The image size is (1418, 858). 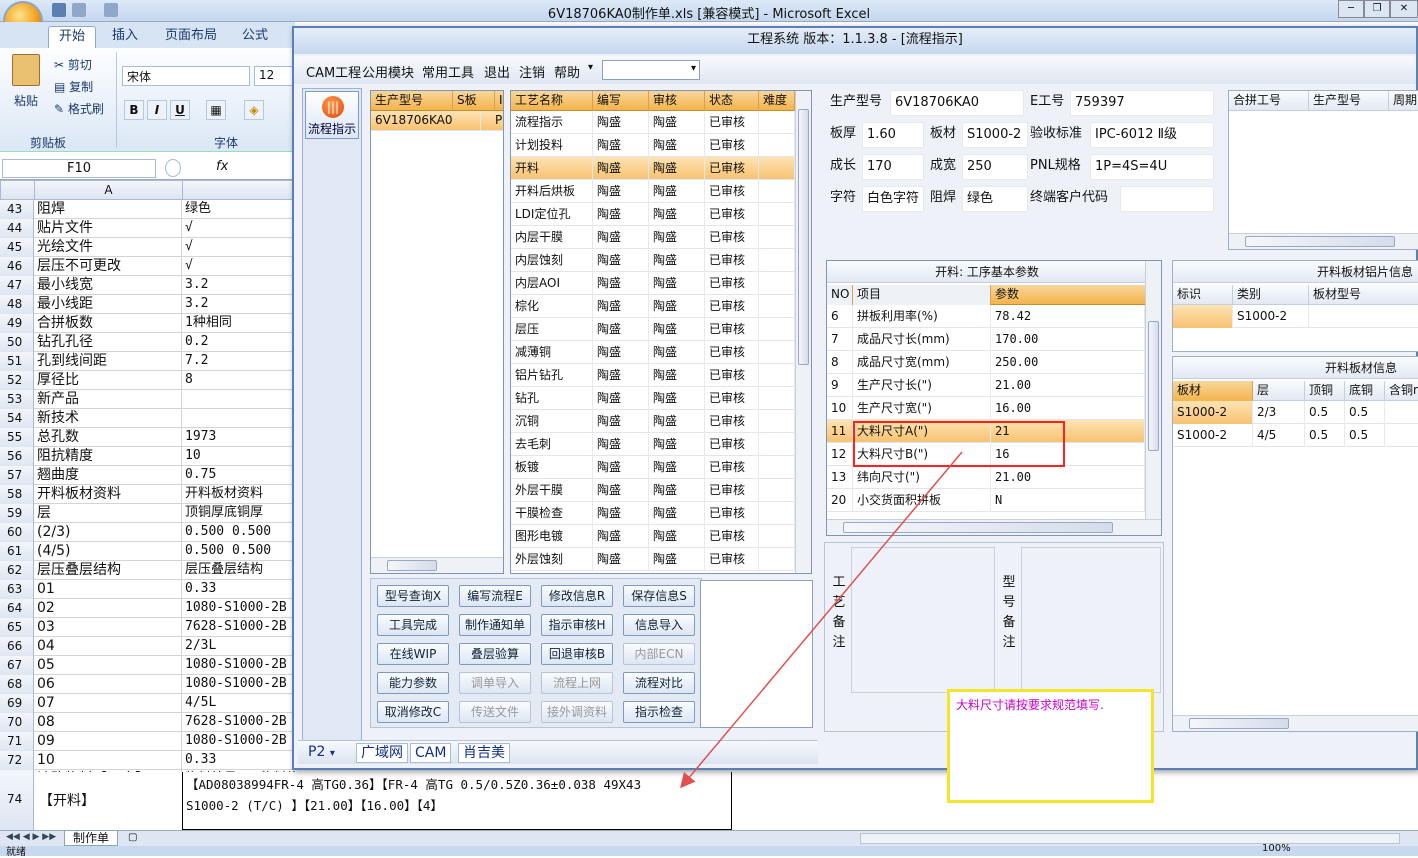 I want to click on select-all-corner, so click(x=17, y=190).